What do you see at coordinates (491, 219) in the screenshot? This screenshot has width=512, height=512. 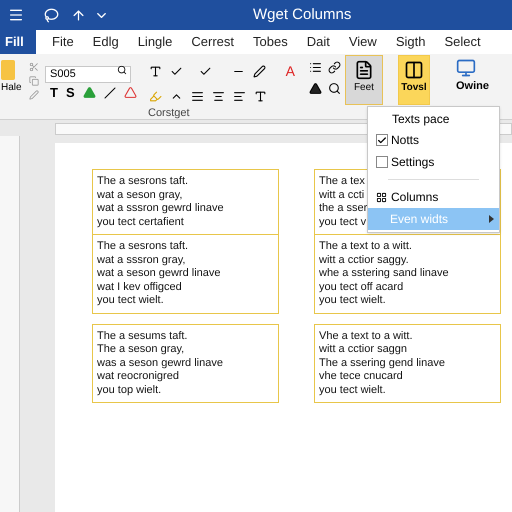 I see `submenu-arrow-icon` at bounding box center [491, 219].